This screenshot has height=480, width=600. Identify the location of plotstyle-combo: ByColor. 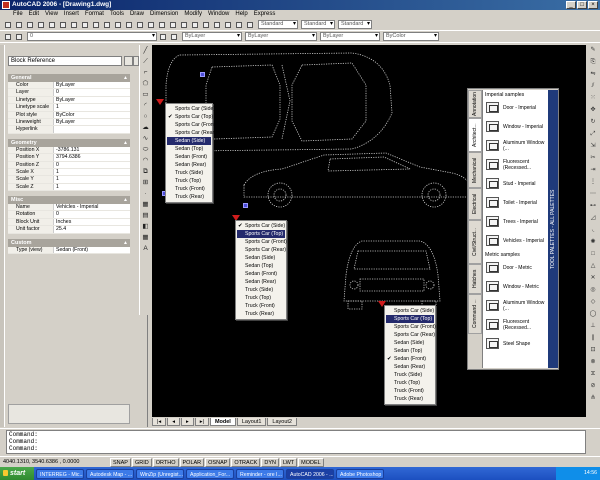
(411, 36).